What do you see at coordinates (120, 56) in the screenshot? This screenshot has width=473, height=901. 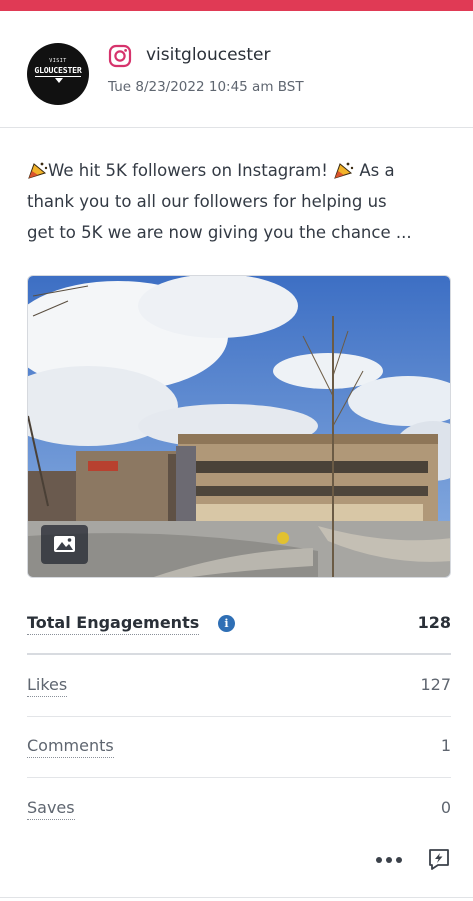 I see `instagram-icon` at bounding box center [120, 56].